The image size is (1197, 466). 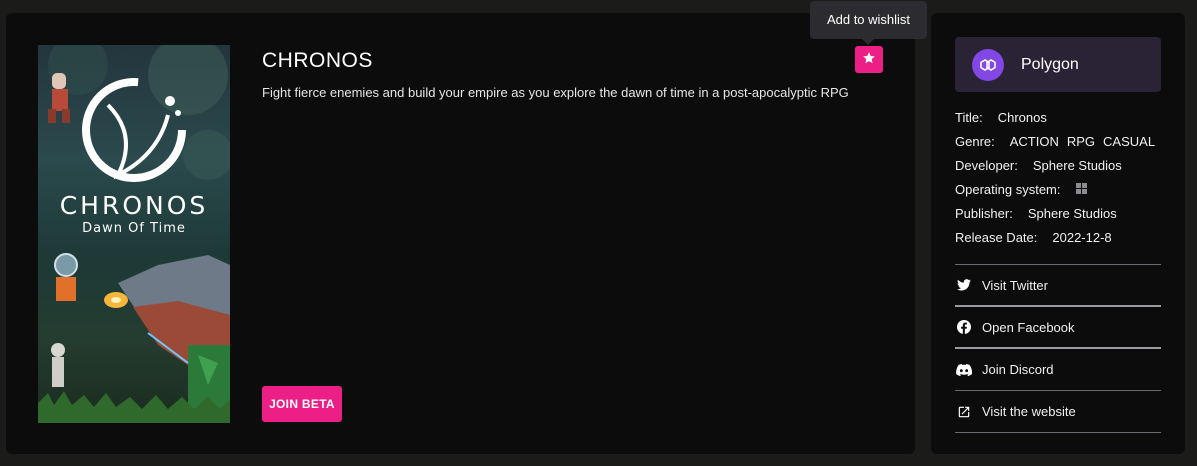 I want to click on title-label: Title:, so click(x=969, y=117).